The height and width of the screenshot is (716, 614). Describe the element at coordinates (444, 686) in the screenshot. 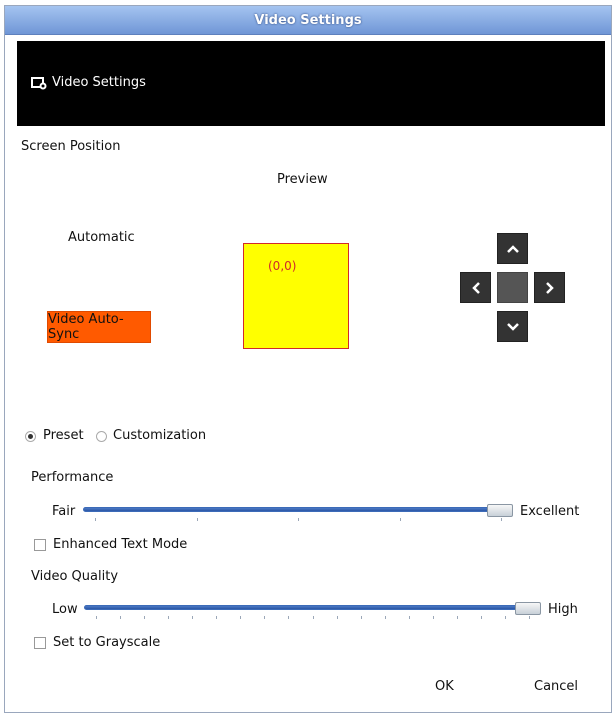

I see `ok-button: OK` at that location.